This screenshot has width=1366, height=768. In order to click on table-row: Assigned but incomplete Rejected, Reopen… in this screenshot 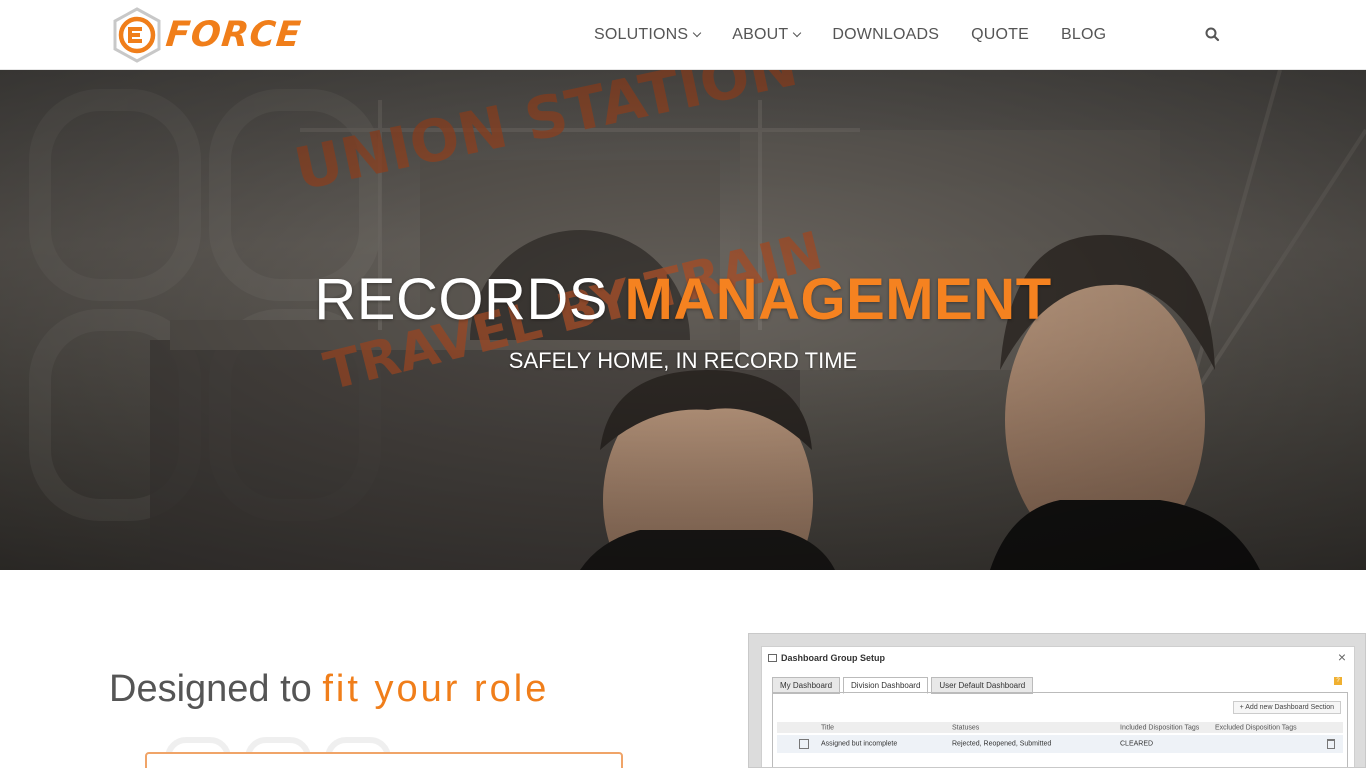, I will do `click(1060, 744)`.